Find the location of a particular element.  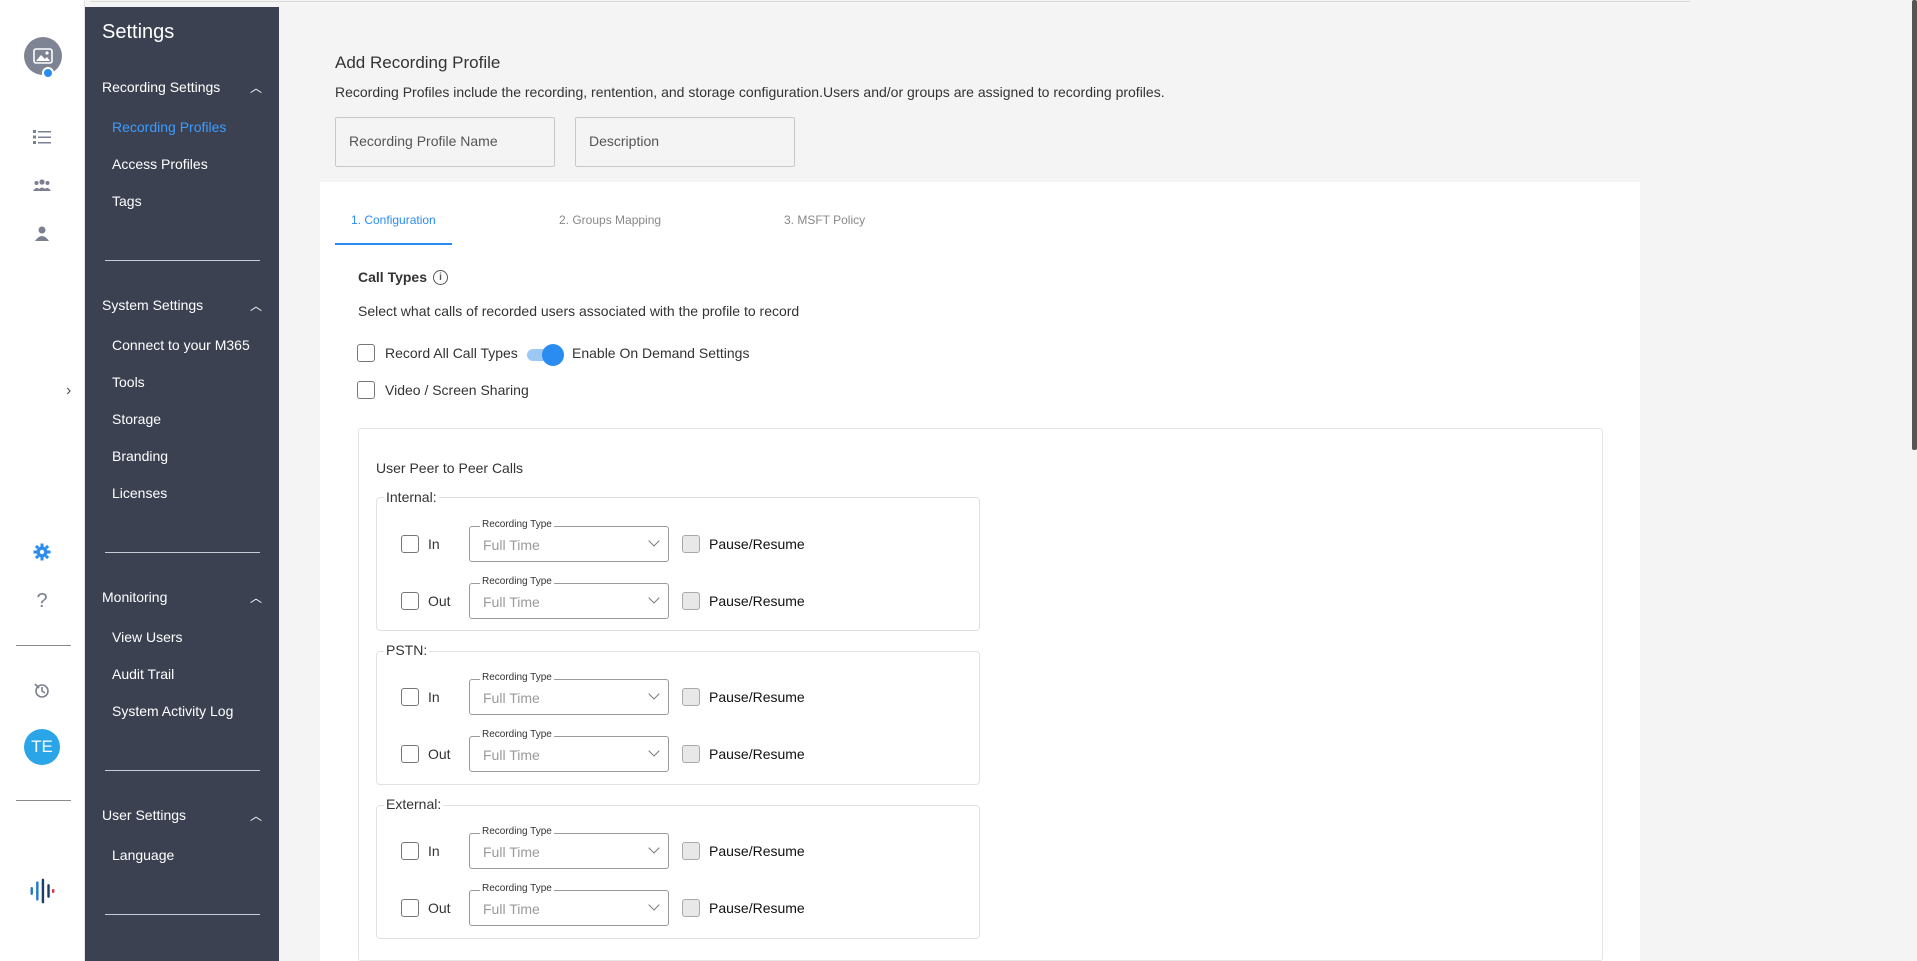

sidebar-item-storage: Storage is located at coordinates (136, 419).